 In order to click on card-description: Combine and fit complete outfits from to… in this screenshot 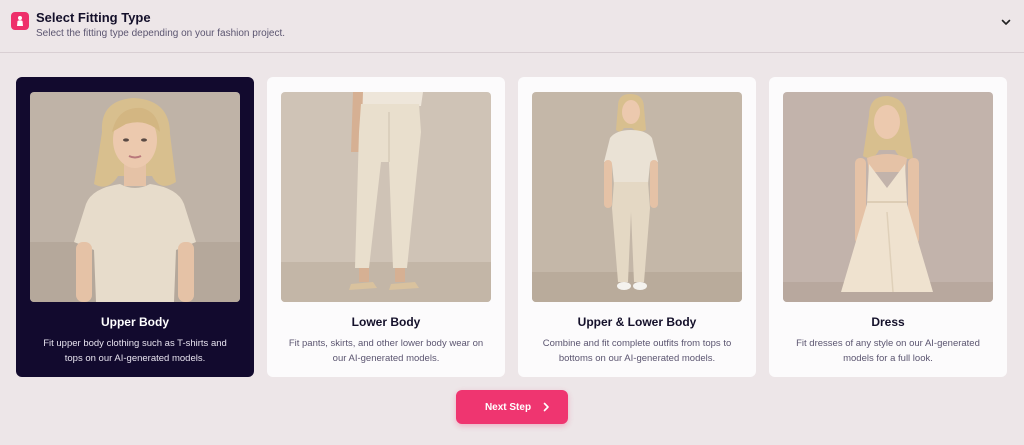, I will do `click(637, 351)`.